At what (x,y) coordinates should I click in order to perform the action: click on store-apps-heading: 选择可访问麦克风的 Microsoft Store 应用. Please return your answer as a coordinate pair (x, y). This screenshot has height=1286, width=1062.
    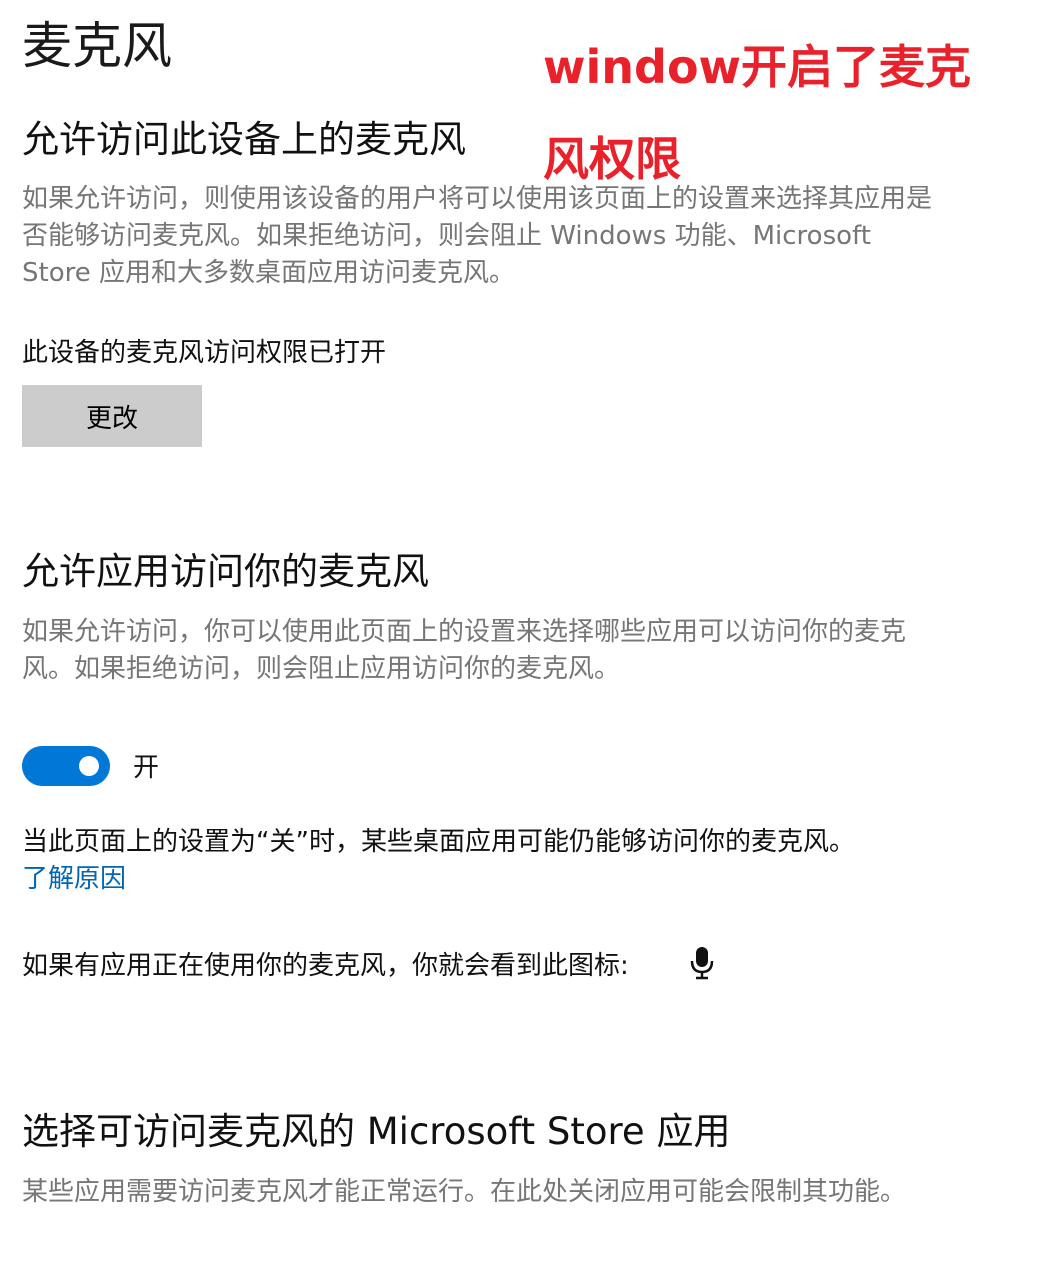
    Looking at the image, I should click on (376, 1131).